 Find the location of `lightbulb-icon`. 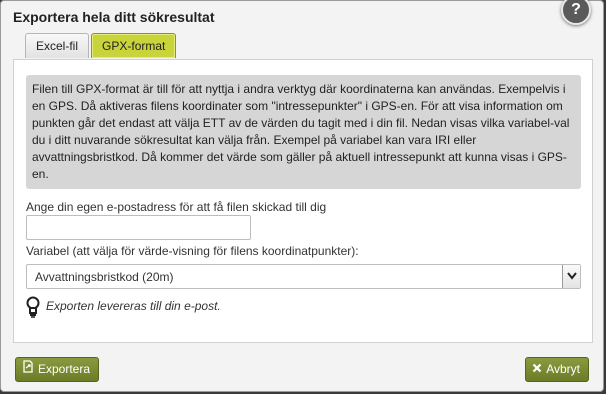

lightbulb-icon is located at coordinates (33, 309).